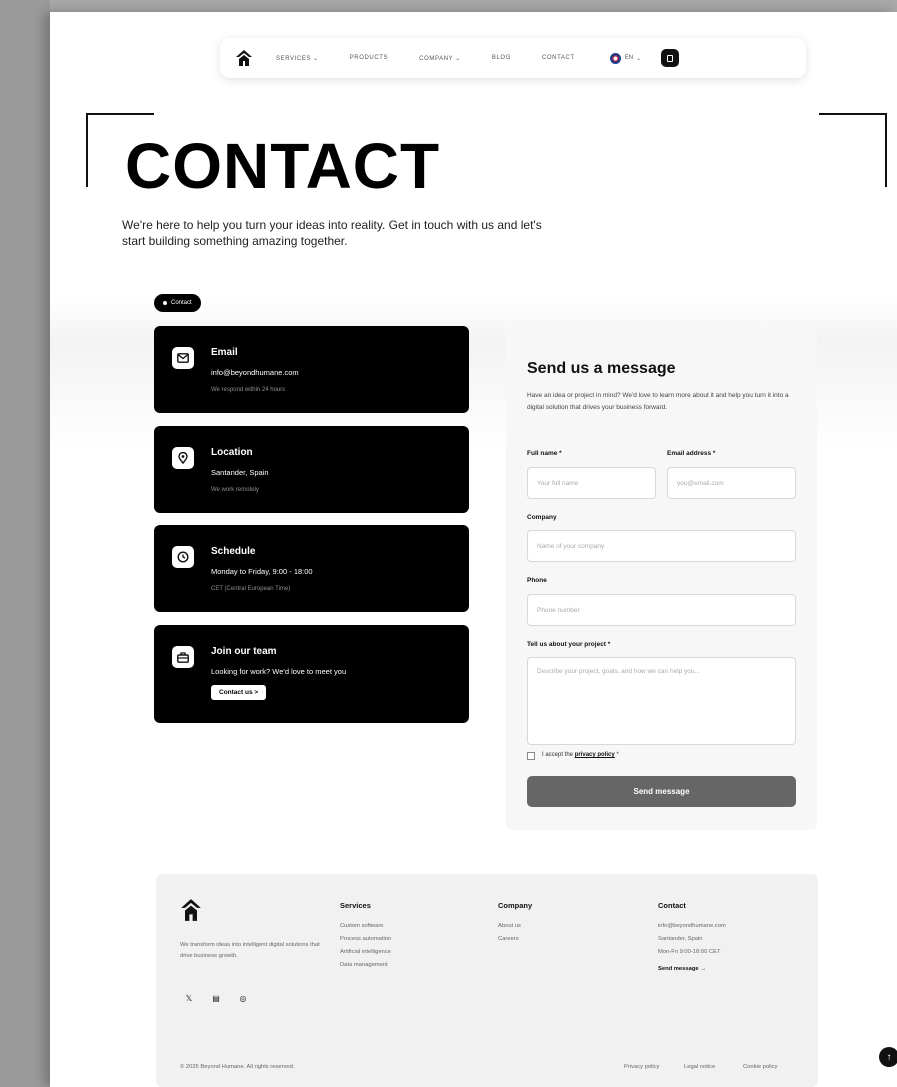 This screenshot has height=1087, width=897. What do you see at coordinates (365, 926) in the screenshot?
I see `footer-link: Custom software` at bounding box center [365, 926].